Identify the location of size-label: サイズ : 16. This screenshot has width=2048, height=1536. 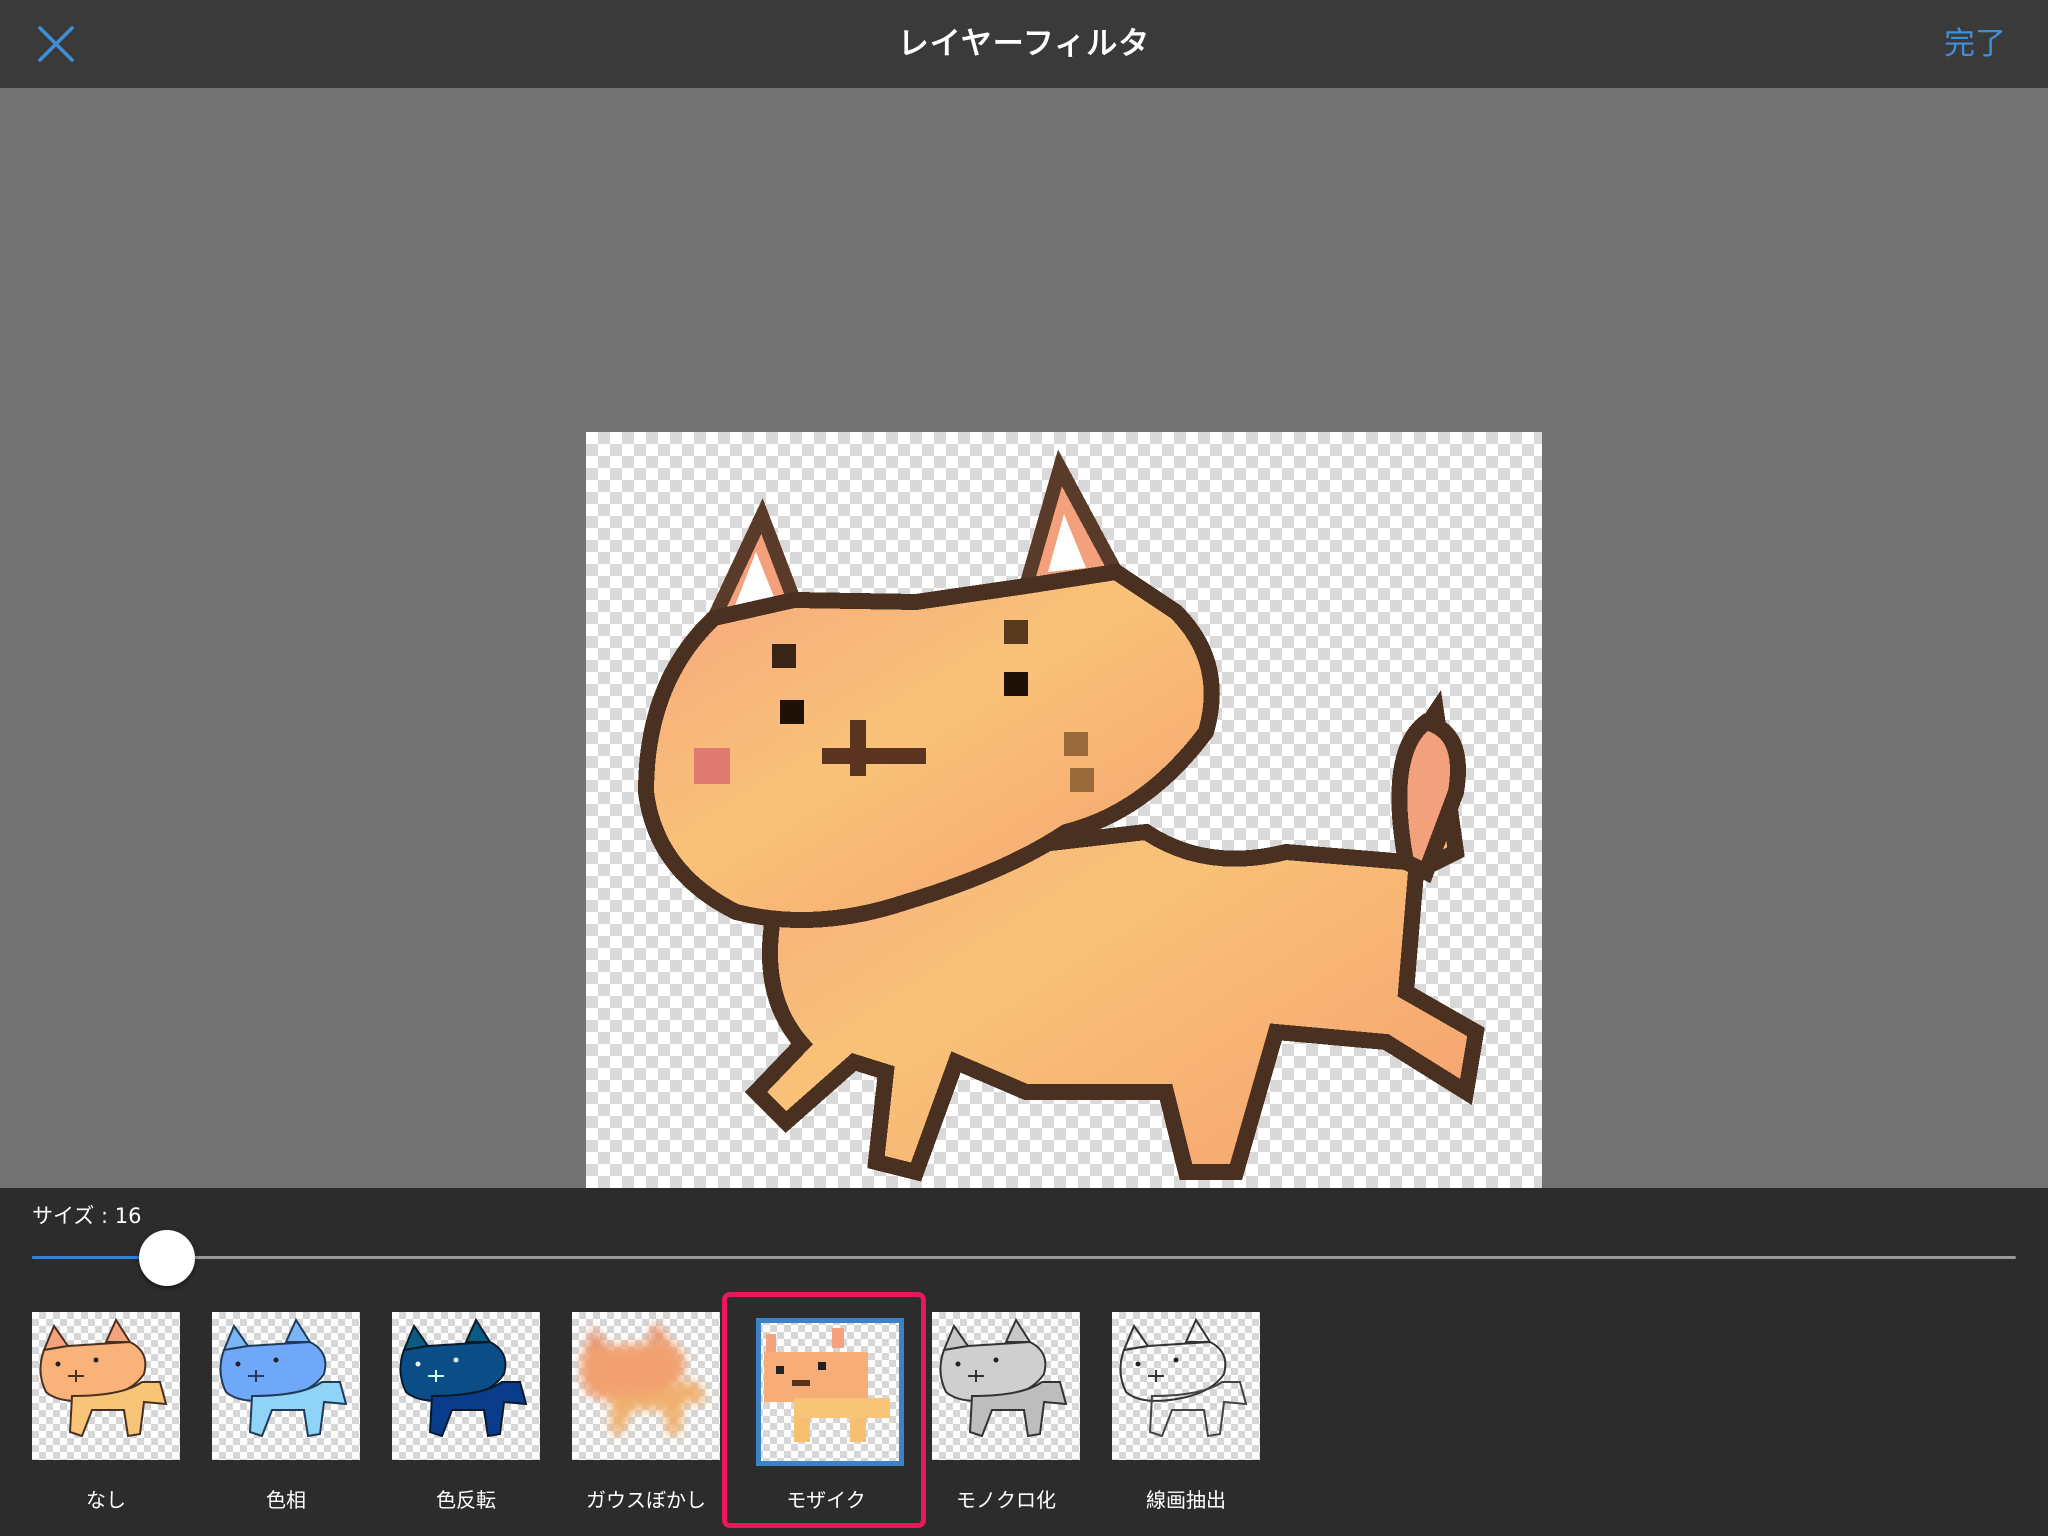
(87, 1216).